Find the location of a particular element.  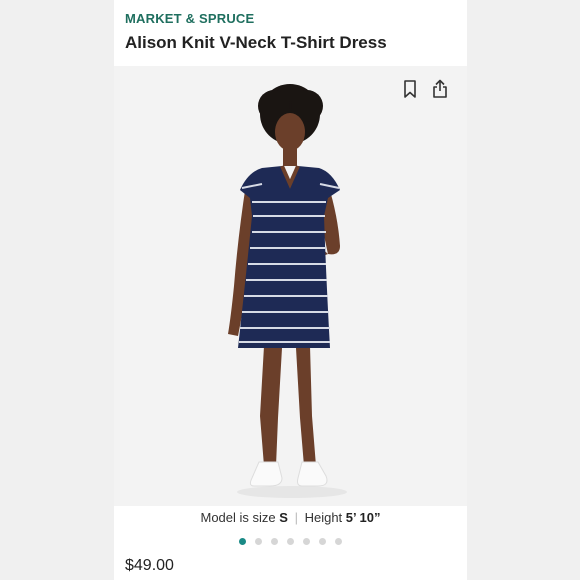

model-size-value: S is located at coordinates (283, 517).